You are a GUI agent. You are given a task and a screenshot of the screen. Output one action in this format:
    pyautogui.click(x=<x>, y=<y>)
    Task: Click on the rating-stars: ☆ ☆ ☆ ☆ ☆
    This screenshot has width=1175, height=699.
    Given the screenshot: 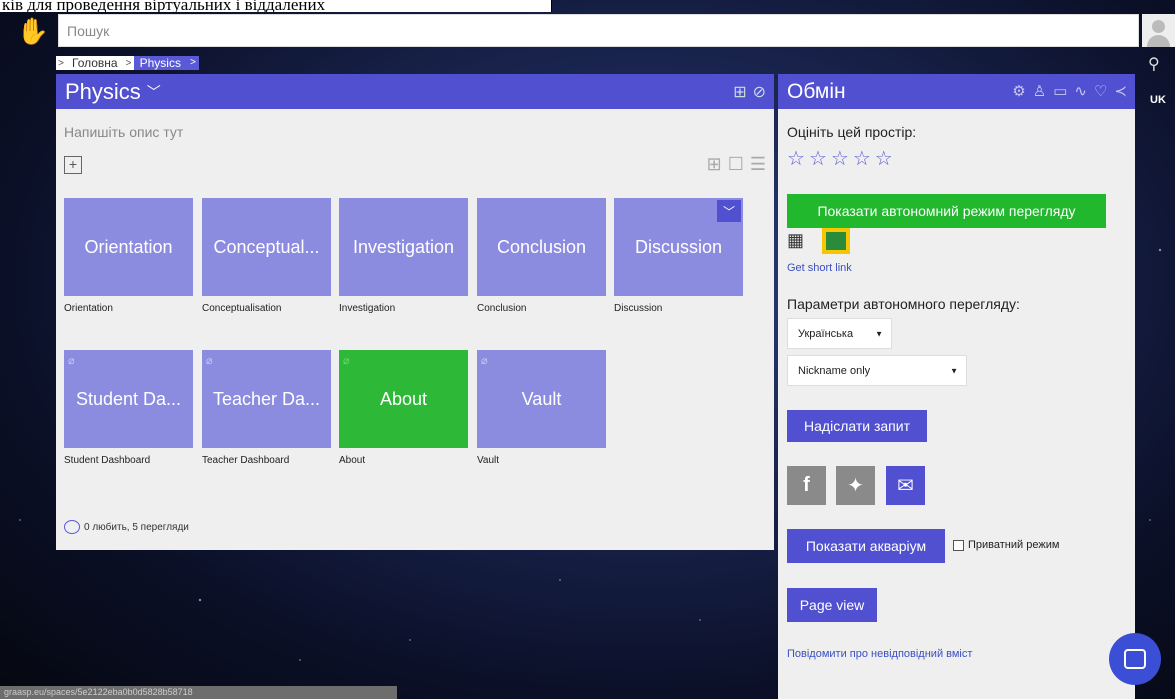 What is the action you would take?
    pyautogui.click(x=840, y=158)
    